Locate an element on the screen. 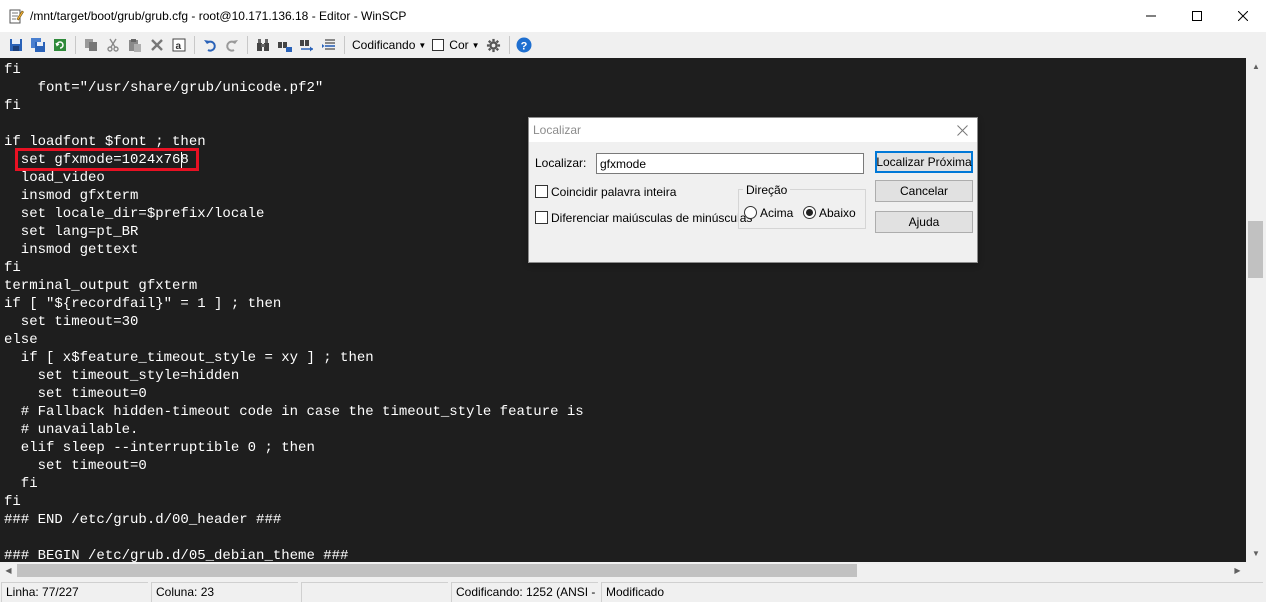  find-next-icon is located at coordinates (306, 46).